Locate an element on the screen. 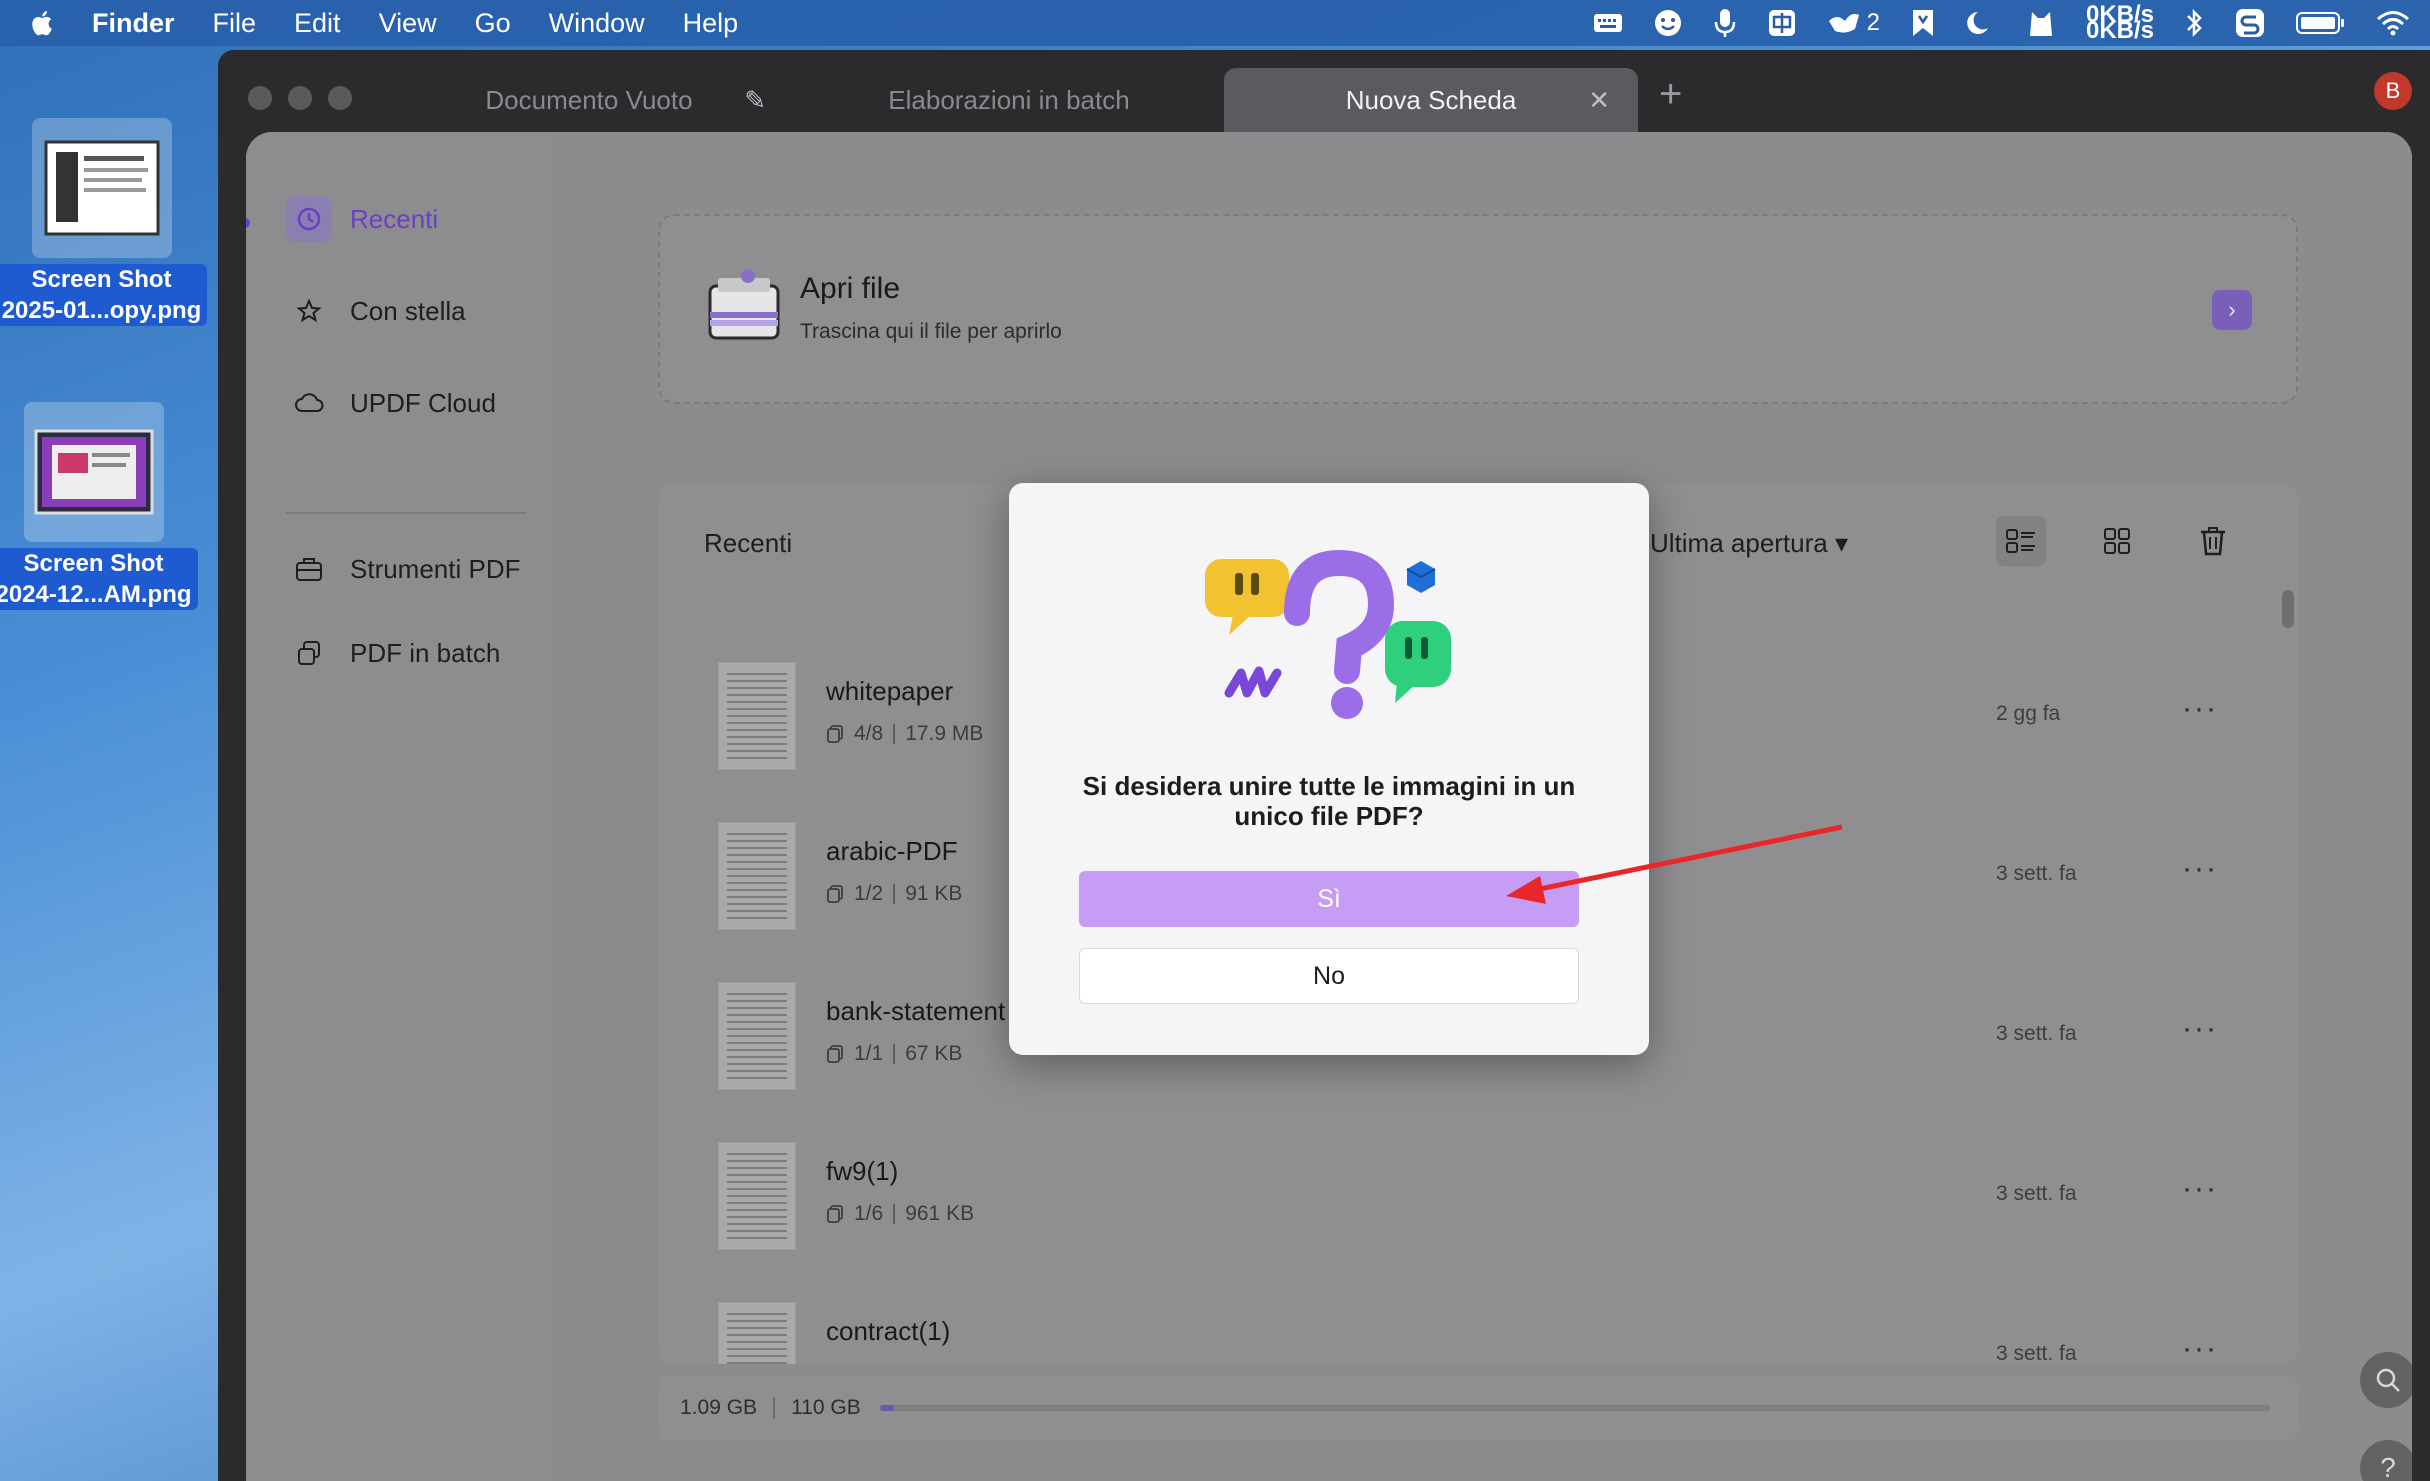 The width and height of the screenshot is (2430, 1481). scrollbar-thumb is located at coordinates (2288, 609).